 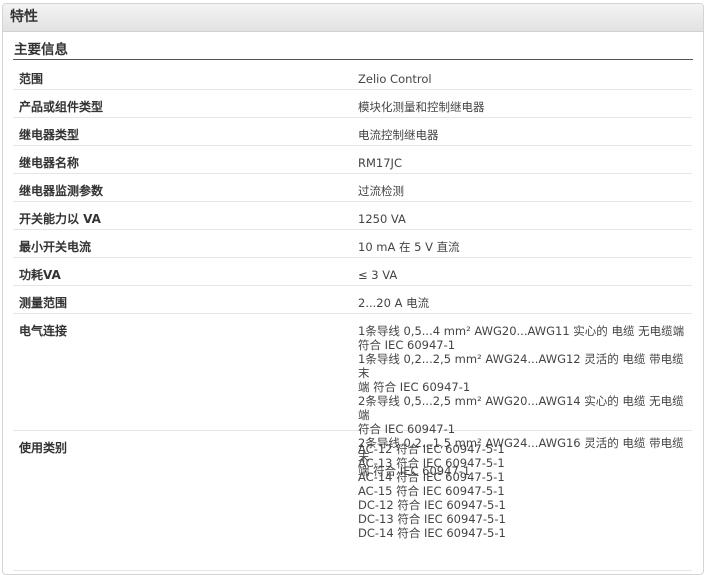 I want to click on spec-value: RM17JC, so click(x=380, y=163).